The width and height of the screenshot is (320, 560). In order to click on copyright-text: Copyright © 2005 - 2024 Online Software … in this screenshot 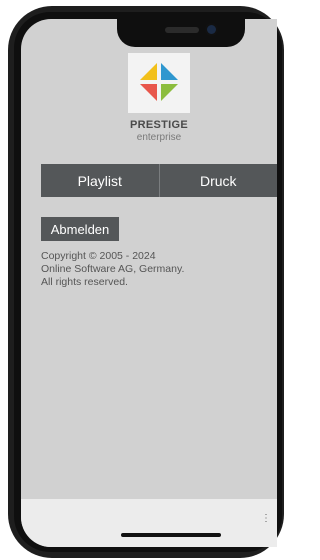, I will do `click(156, 269)`.